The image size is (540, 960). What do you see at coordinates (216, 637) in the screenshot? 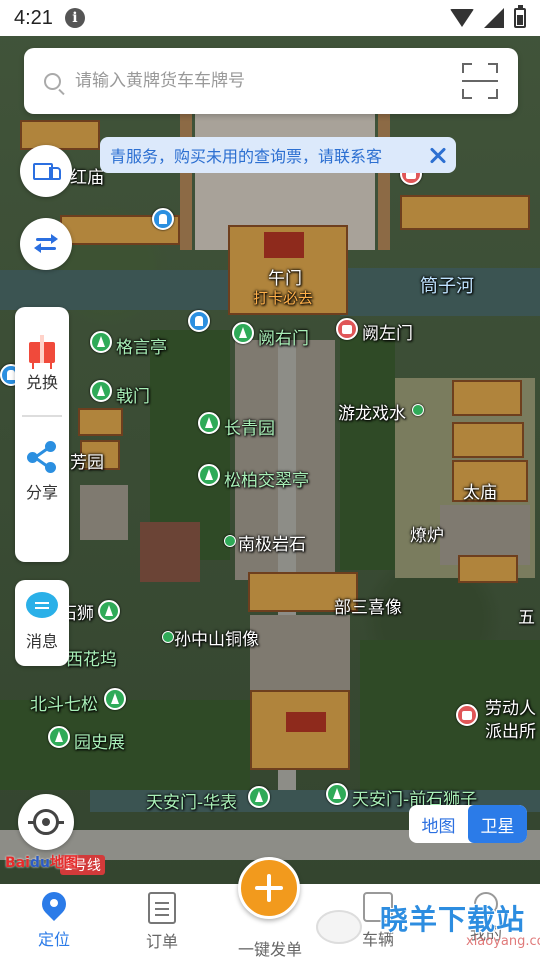
I see `map-label-sunzhongshan: 孙中山铜像` at bounding box center [216, 637].